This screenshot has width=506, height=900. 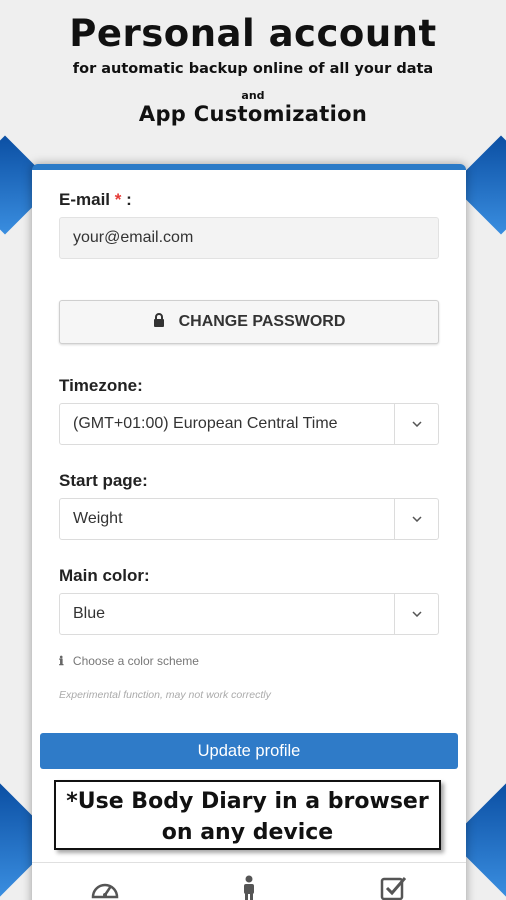 What do you see at coordinates (85, 199) in the screenshot?
I see `email-label-text: E-mail` at bounding box center [85, 199].